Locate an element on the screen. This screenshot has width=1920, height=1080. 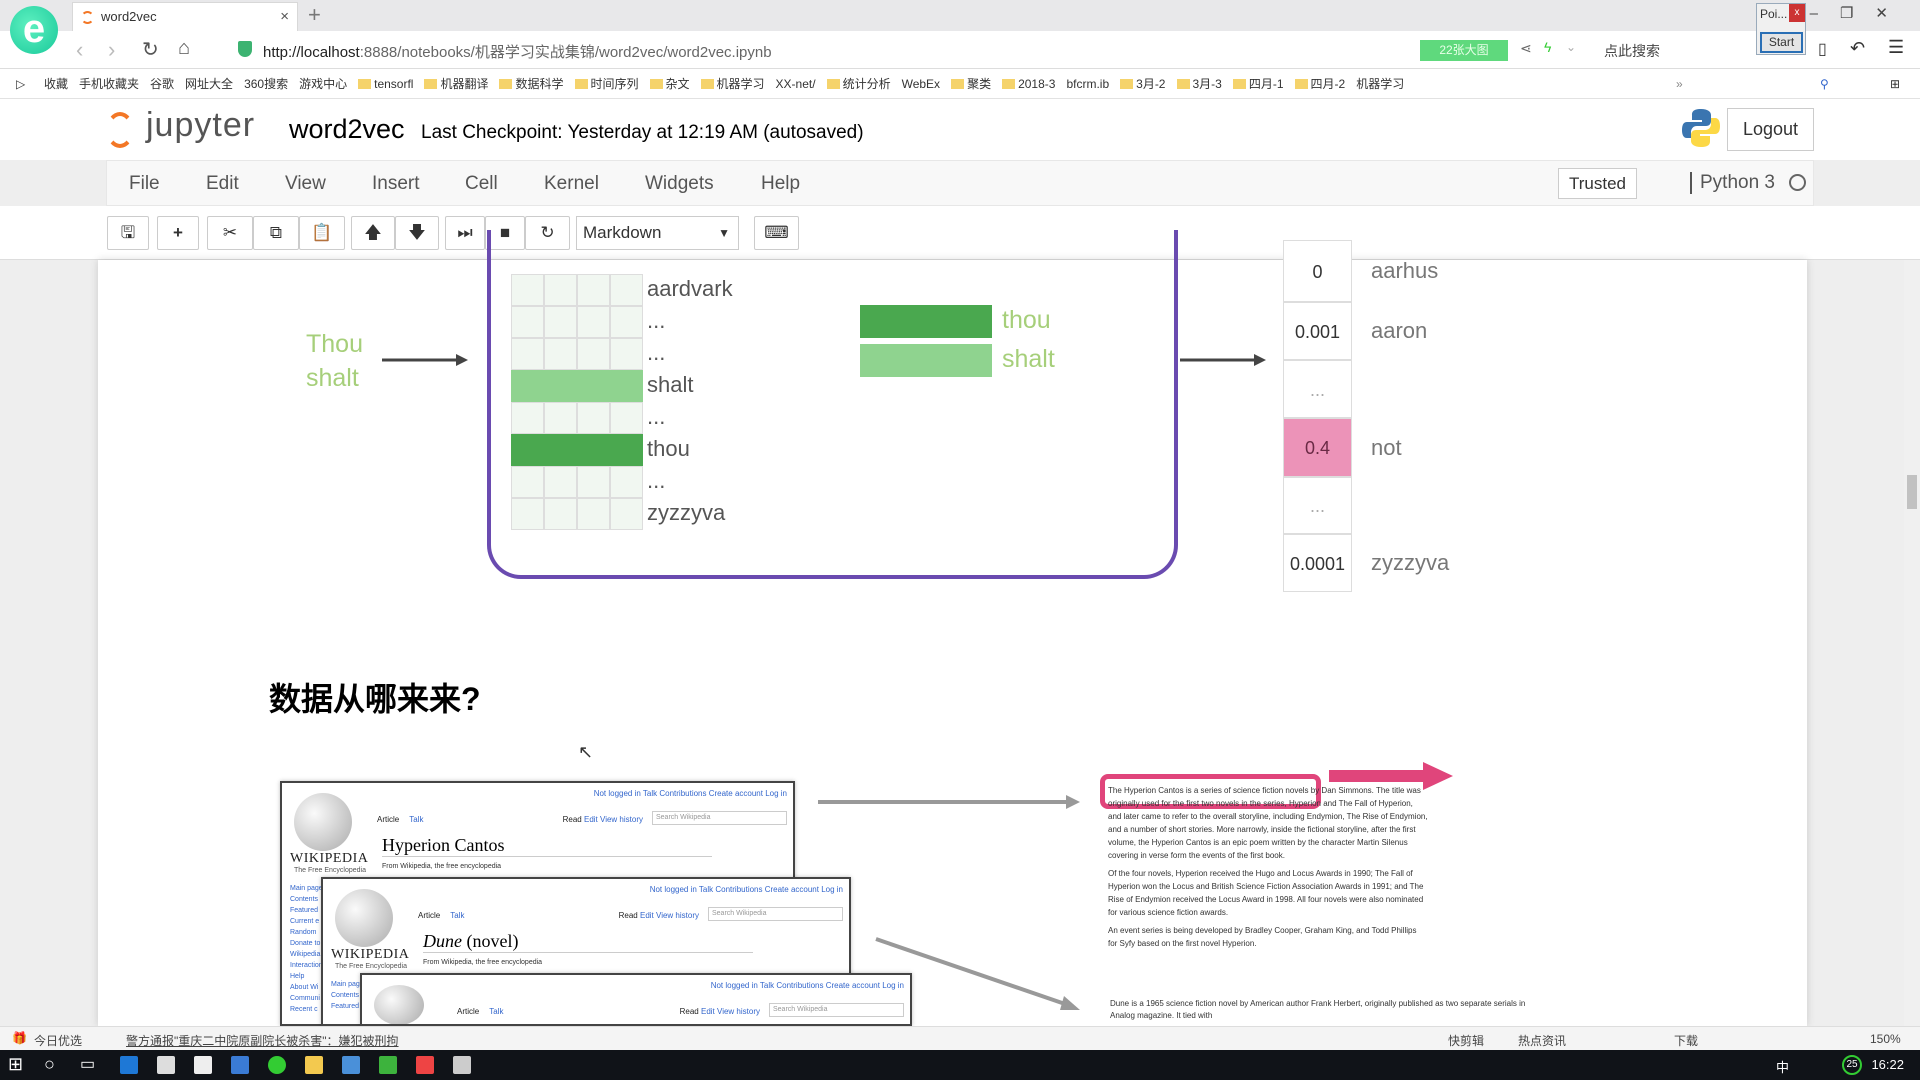
bookmark-item: 时间序列 is located at coordinates (606, 84).